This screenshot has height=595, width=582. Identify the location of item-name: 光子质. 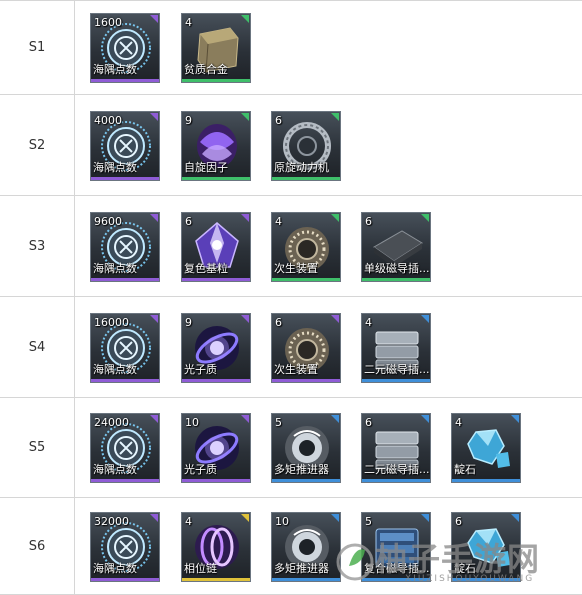
(200, 369).